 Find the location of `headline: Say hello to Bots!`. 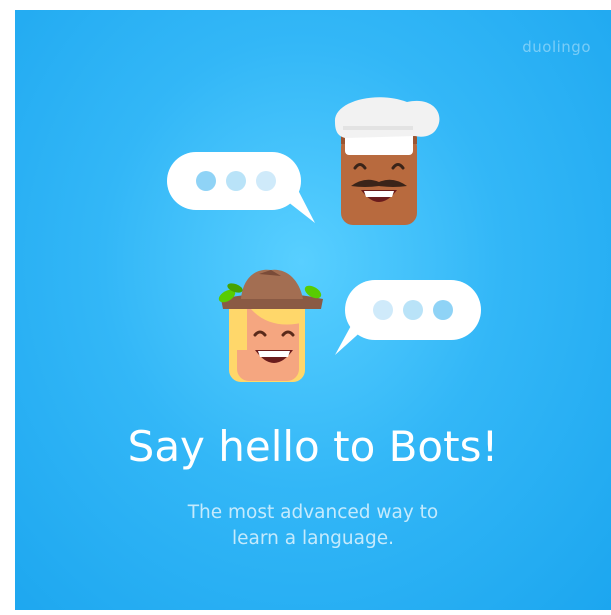

headline: Say hello to Bots! is located at coordinates (313, 446).